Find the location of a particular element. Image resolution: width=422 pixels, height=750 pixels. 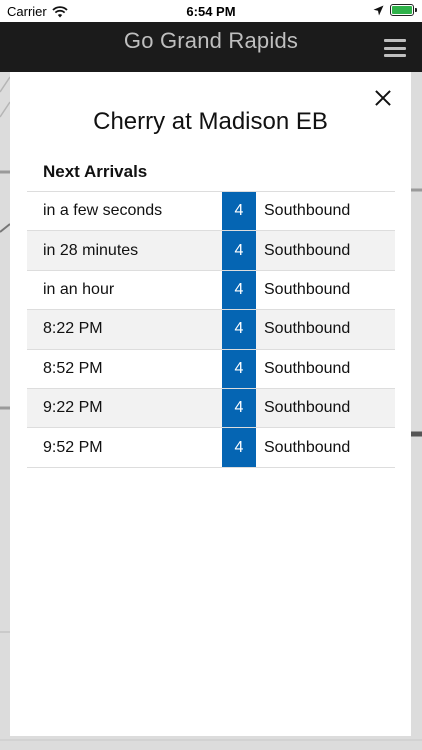

status-time: 6:54 PM is located at coordinates (211, 11).